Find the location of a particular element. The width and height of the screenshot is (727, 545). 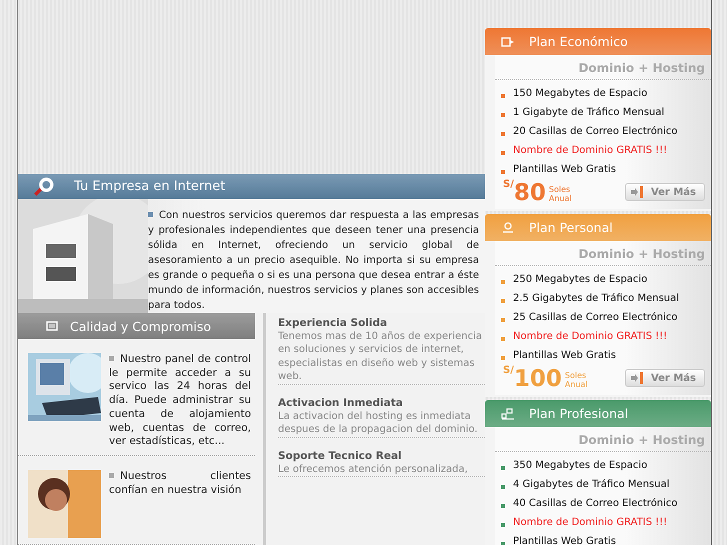

intro-paragraph: Con nuestros servicios queremos dar respuesta a las empresas y profesionales independientes que deseen tener una presencia sólida en Internet, ofreciendo un servicio global de asesoramiento a un precio asequible. No importa si su empresa es grande o pequeña o si es una persona que desea entrar a éste mundo de información, nuestros servicios y planes son accesibles para todos. is located at coordinates (313, 261).